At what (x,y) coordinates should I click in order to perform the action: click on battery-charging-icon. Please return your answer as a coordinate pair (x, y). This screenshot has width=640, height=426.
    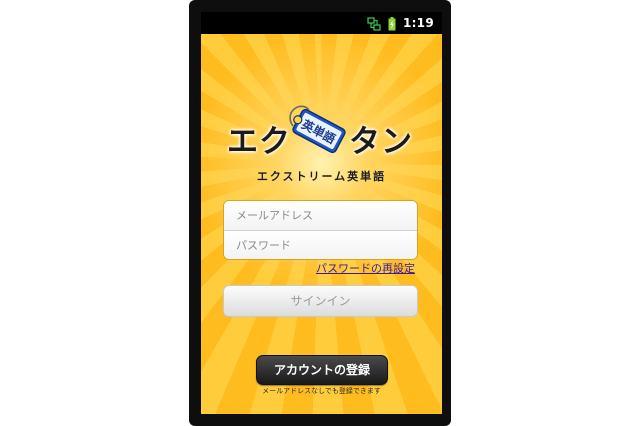
    Looking at the image, I should click on (392, 23).